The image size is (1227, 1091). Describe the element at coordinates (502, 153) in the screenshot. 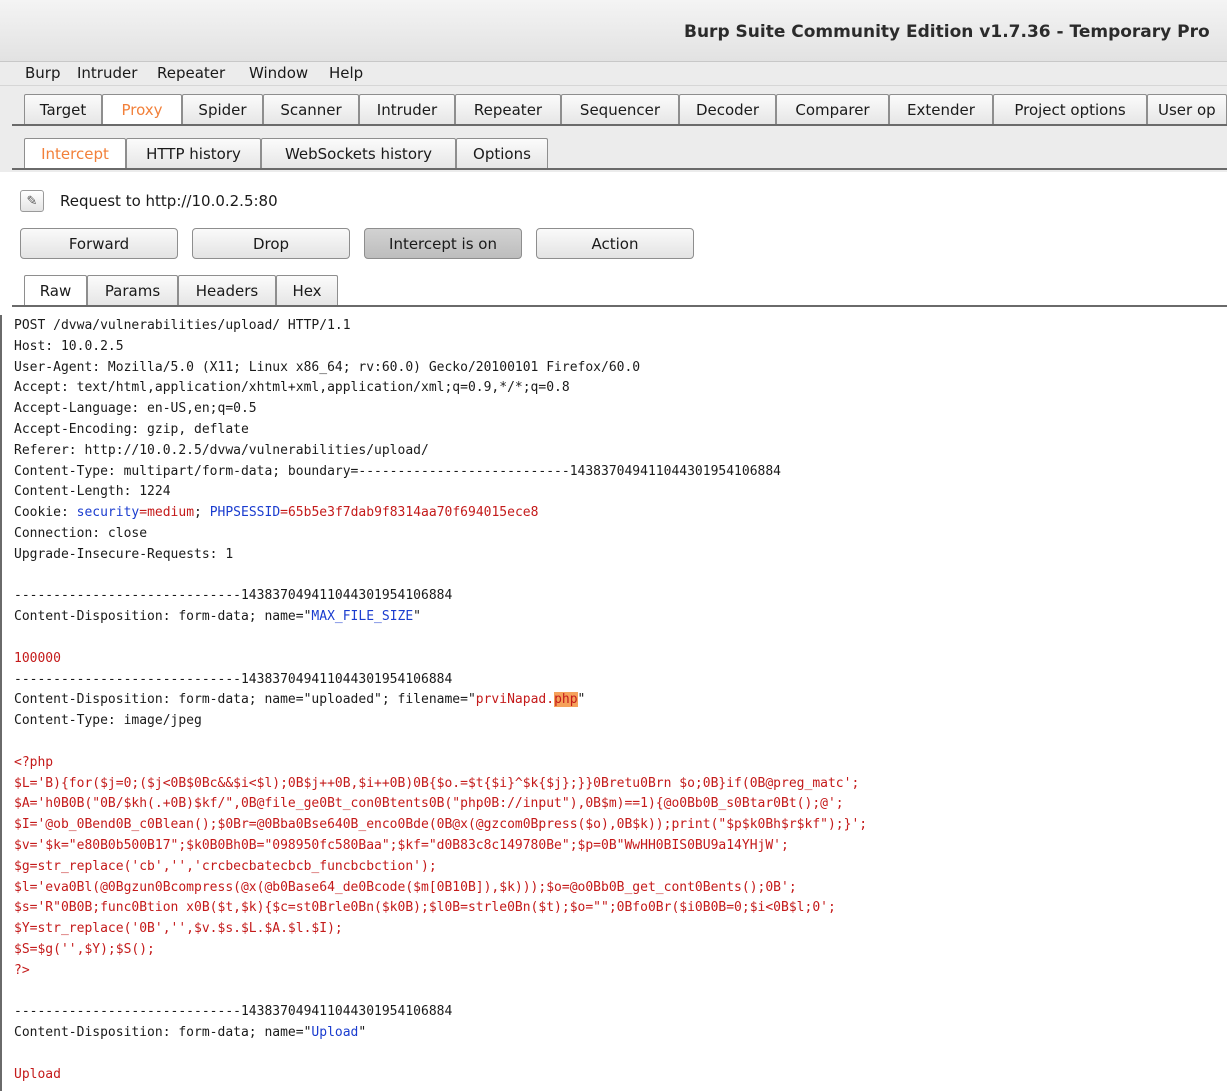

I see `tab-options: Options` at that location.